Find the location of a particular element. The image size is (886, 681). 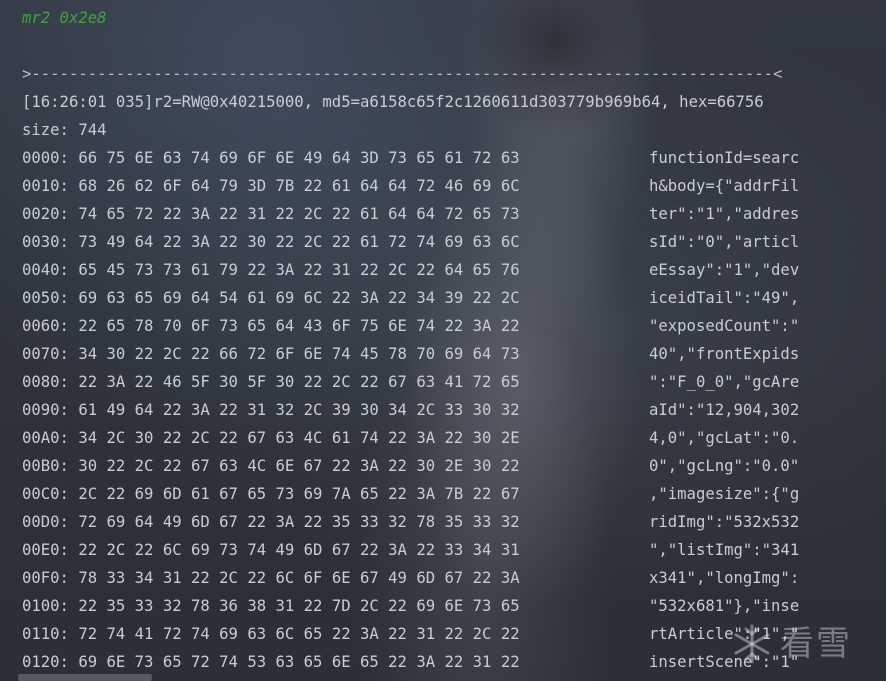

watermark: 看雪 is located at coordinates (797, 644).